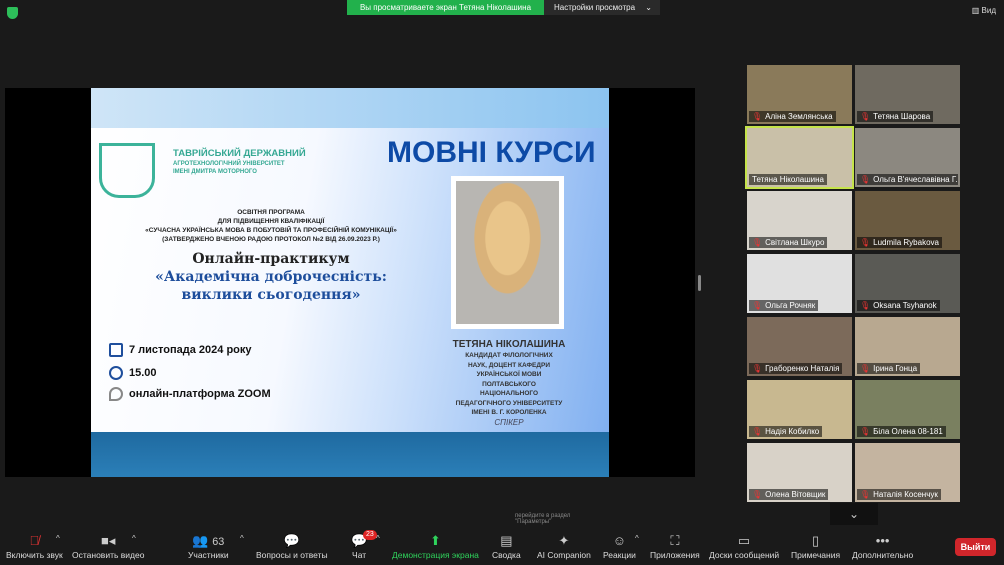 The image size is (1004, 565). I want to click on speaker-info-line: ПЕДАГОГІЧНОГО УНІВЕРСИТЕТУ, so click(509, 403).